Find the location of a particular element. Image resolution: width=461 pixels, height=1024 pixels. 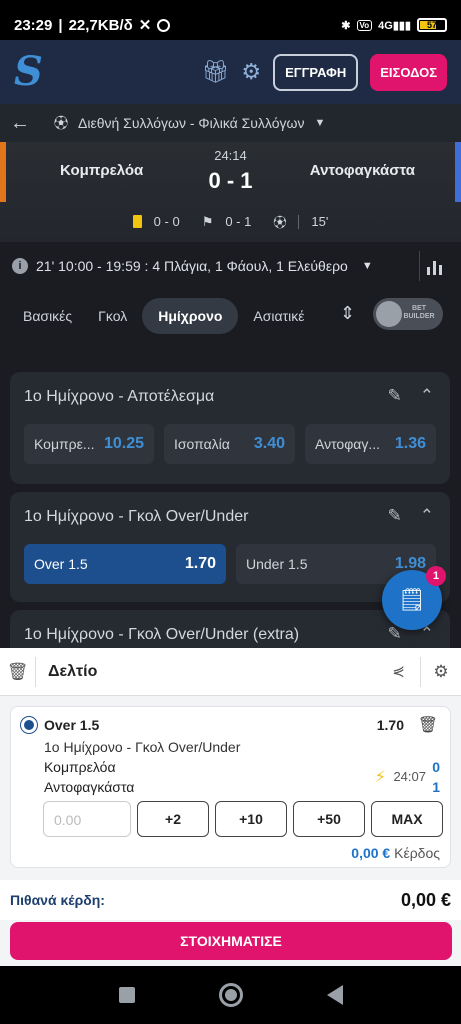

away-score: 1 is located at coordinates (436, 787).